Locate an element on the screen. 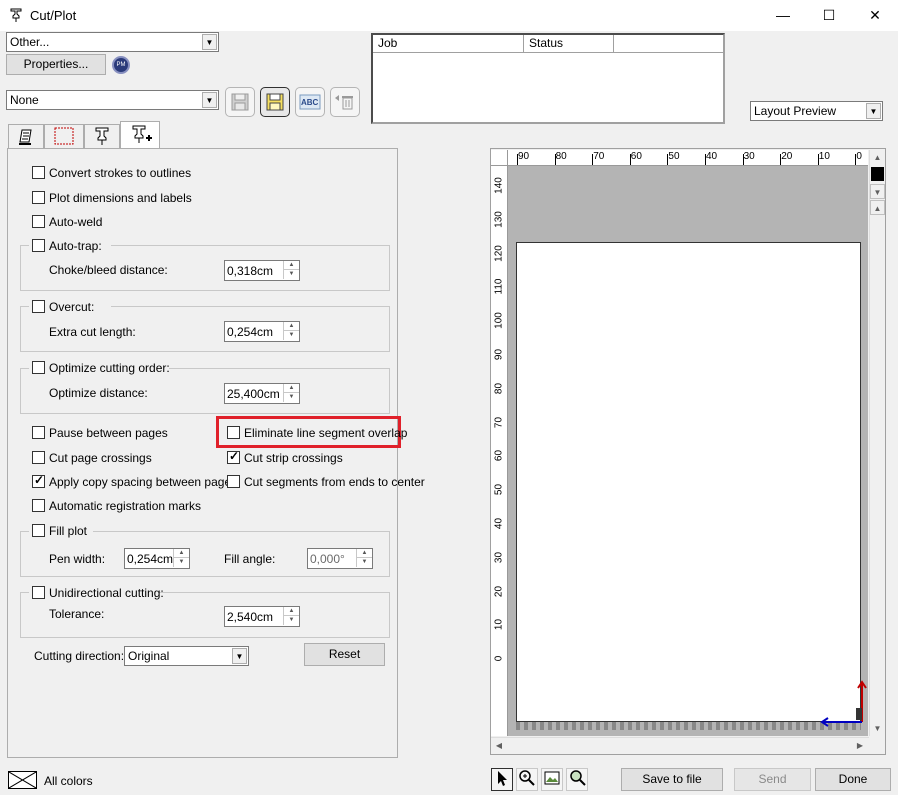 The height and width of the screenshot is (795, 898). scroll-down-small-icon: ▼ is located at coordinates (877, 191).